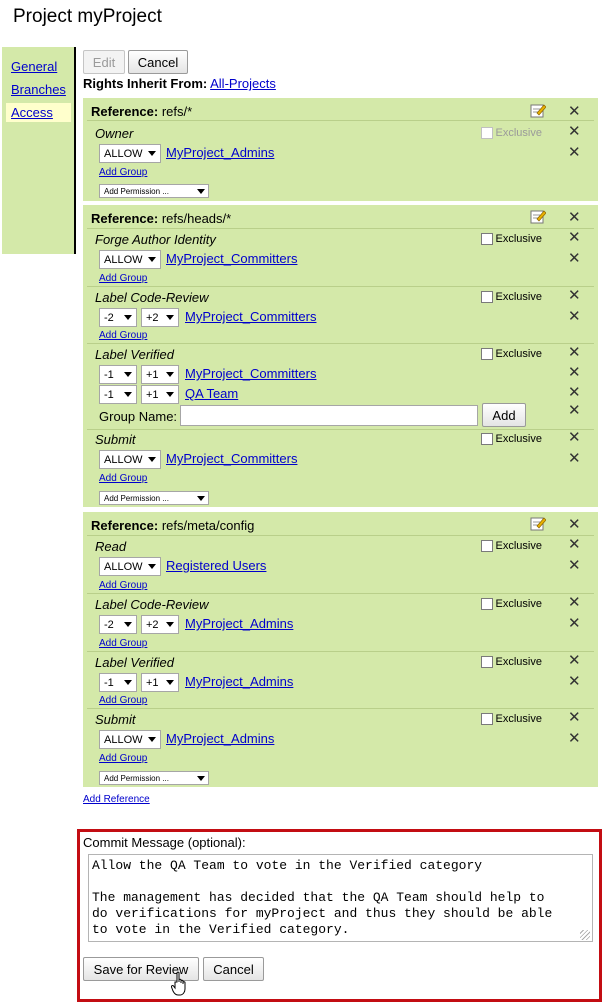 The width and height of the screenshot is (609, 1002). Describe the element at coordinates (104, 62) in the screenshot. I see `edit-button: Edit` at that location.